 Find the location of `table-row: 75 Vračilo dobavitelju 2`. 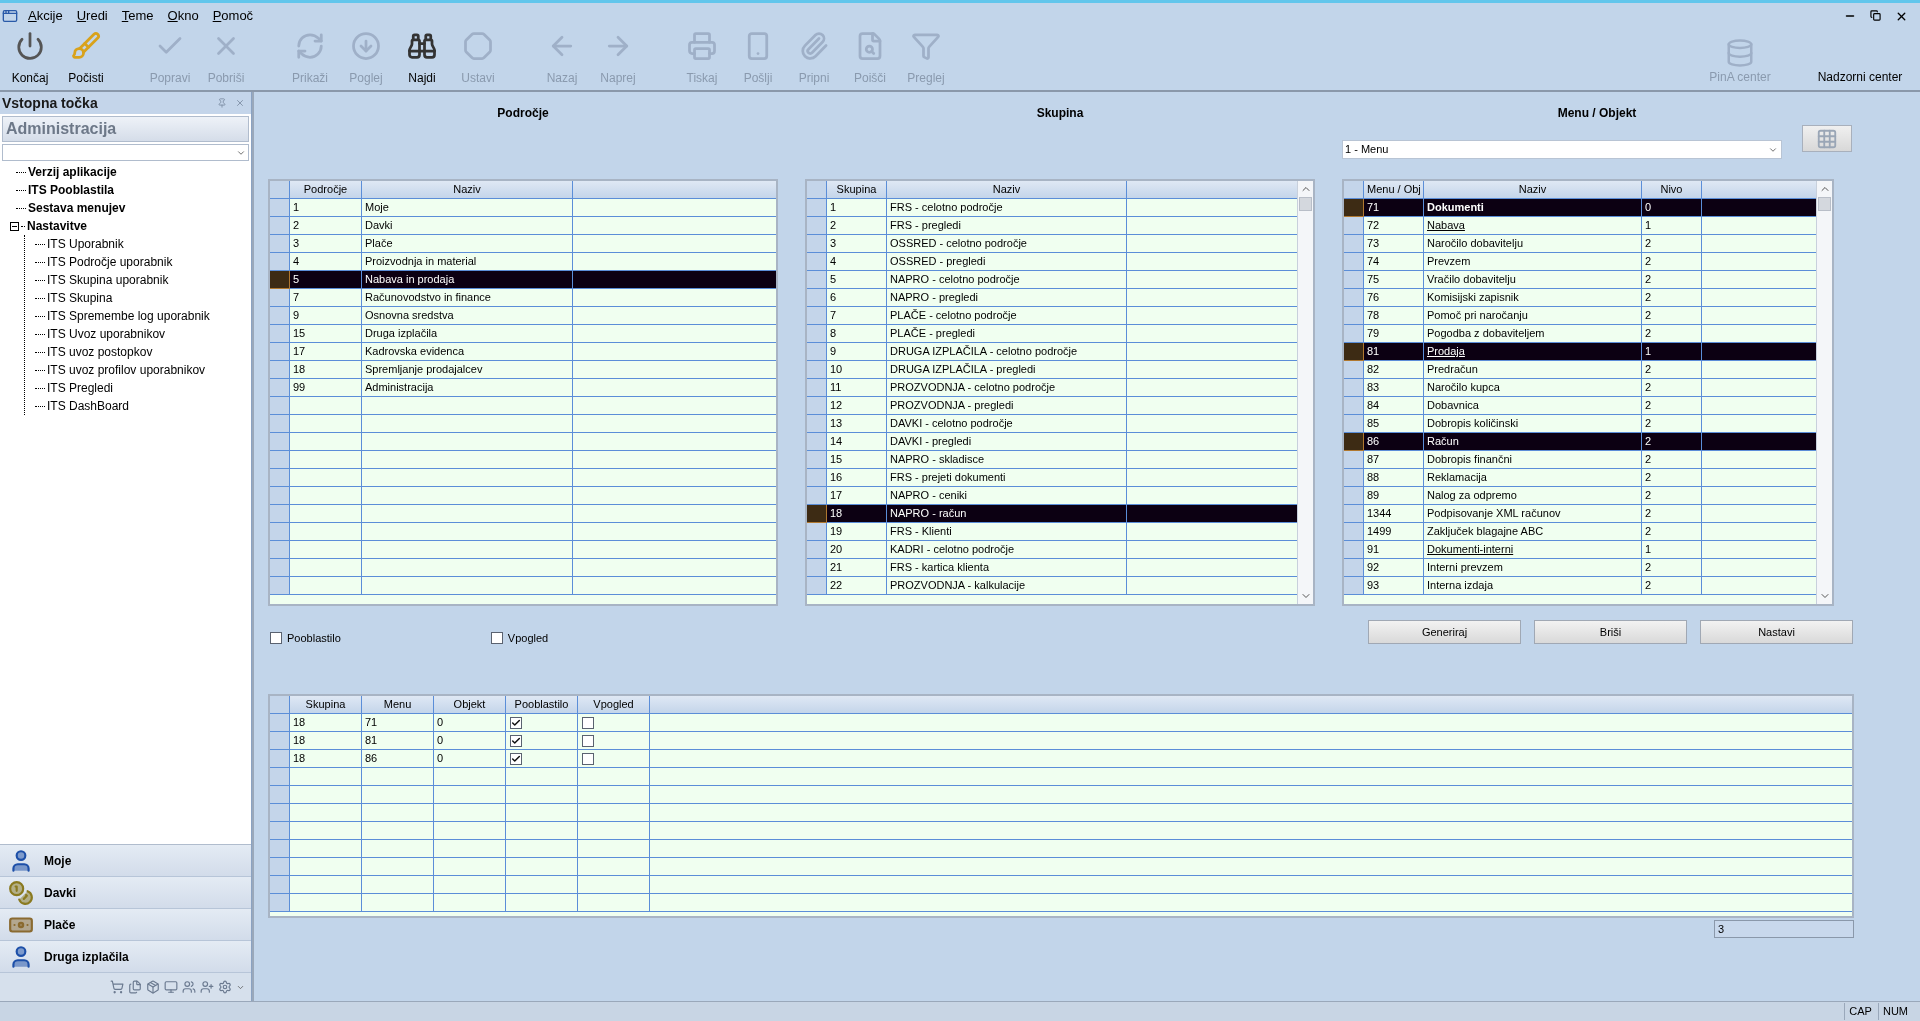

table-row: 75 Vračilo dobavitelju 2 is located at coordinates (1580, 280).